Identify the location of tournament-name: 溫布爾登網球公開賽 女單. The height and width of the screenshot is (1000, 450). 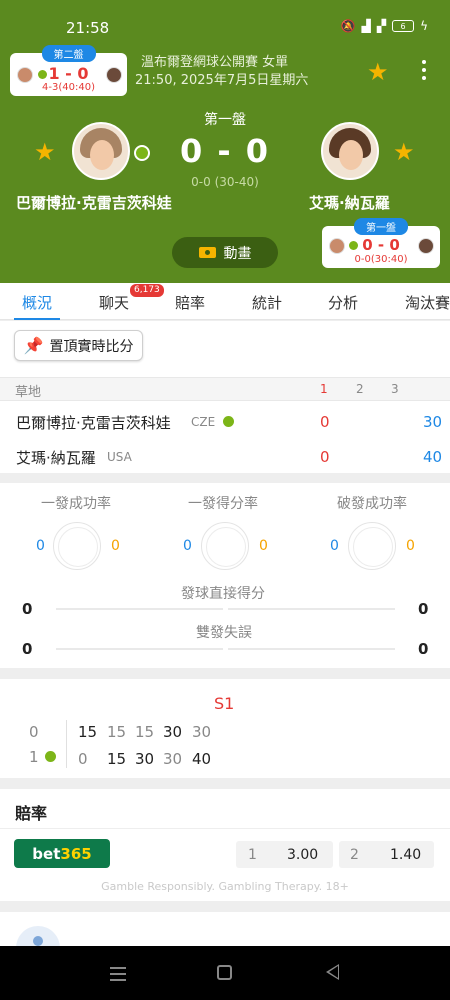
(215, 62).